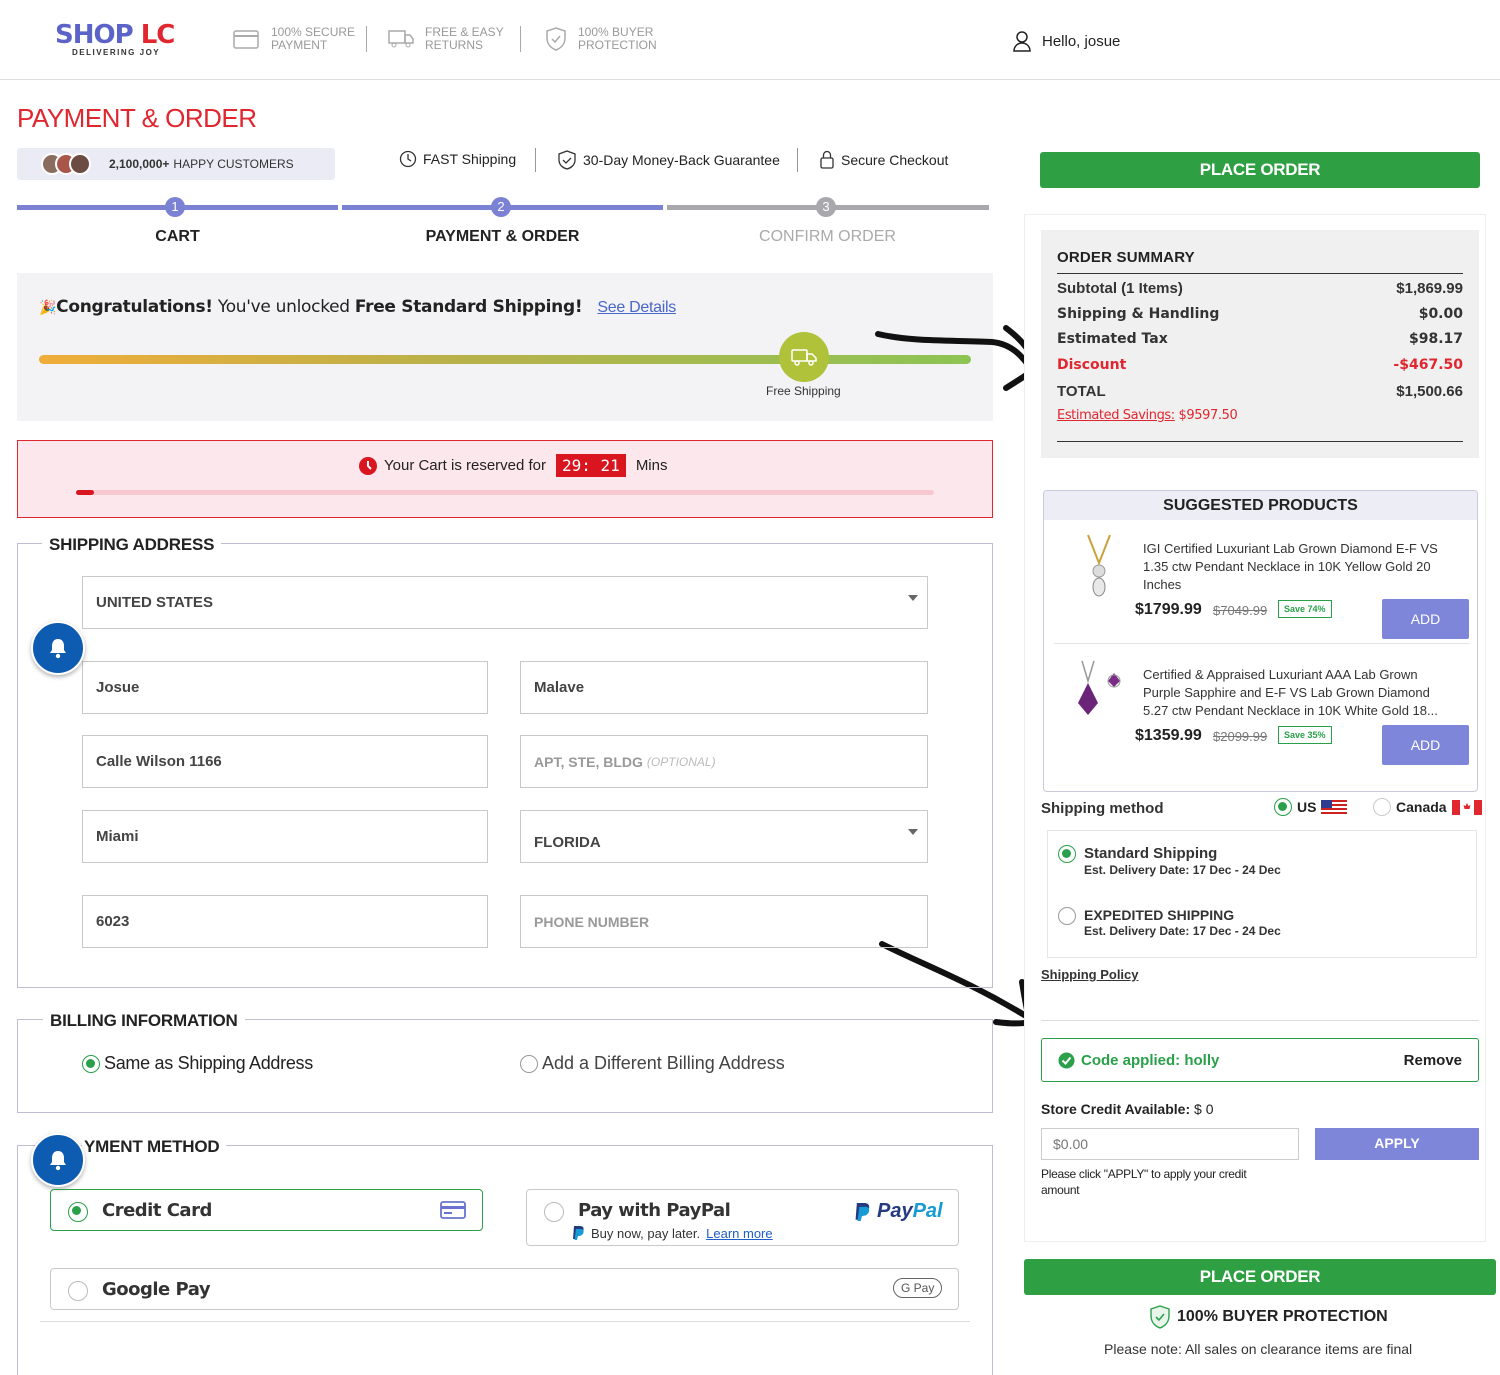  Describe the element at coordinates (137, 118) in the screenshot. I see `page-title: PAYMENT & ORDER` at that location.